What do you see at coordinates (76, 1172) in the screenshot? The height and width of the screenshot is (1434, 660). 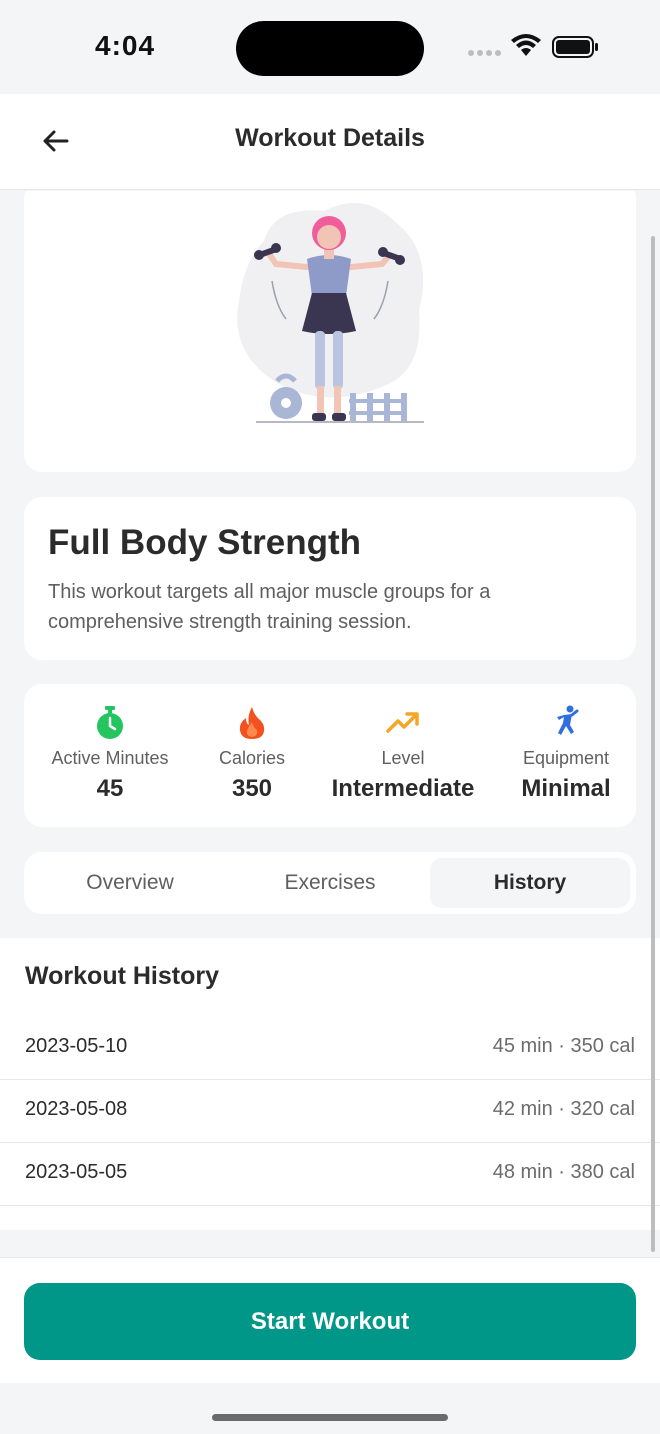 I see `history-date: 2023-05-05` at bounding box center [76, 1172].